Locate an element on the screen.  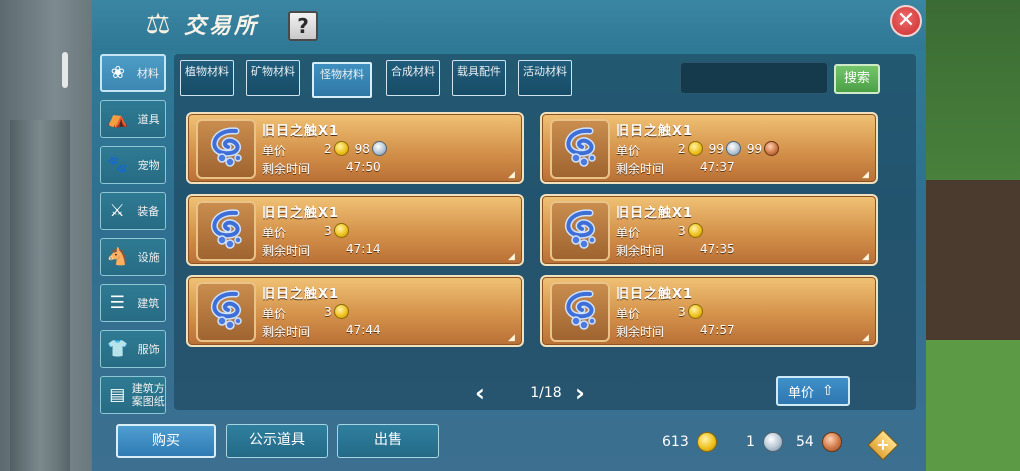
sidebar-item-label: 建筑方案图纸 is located at coordinates (148, 395).